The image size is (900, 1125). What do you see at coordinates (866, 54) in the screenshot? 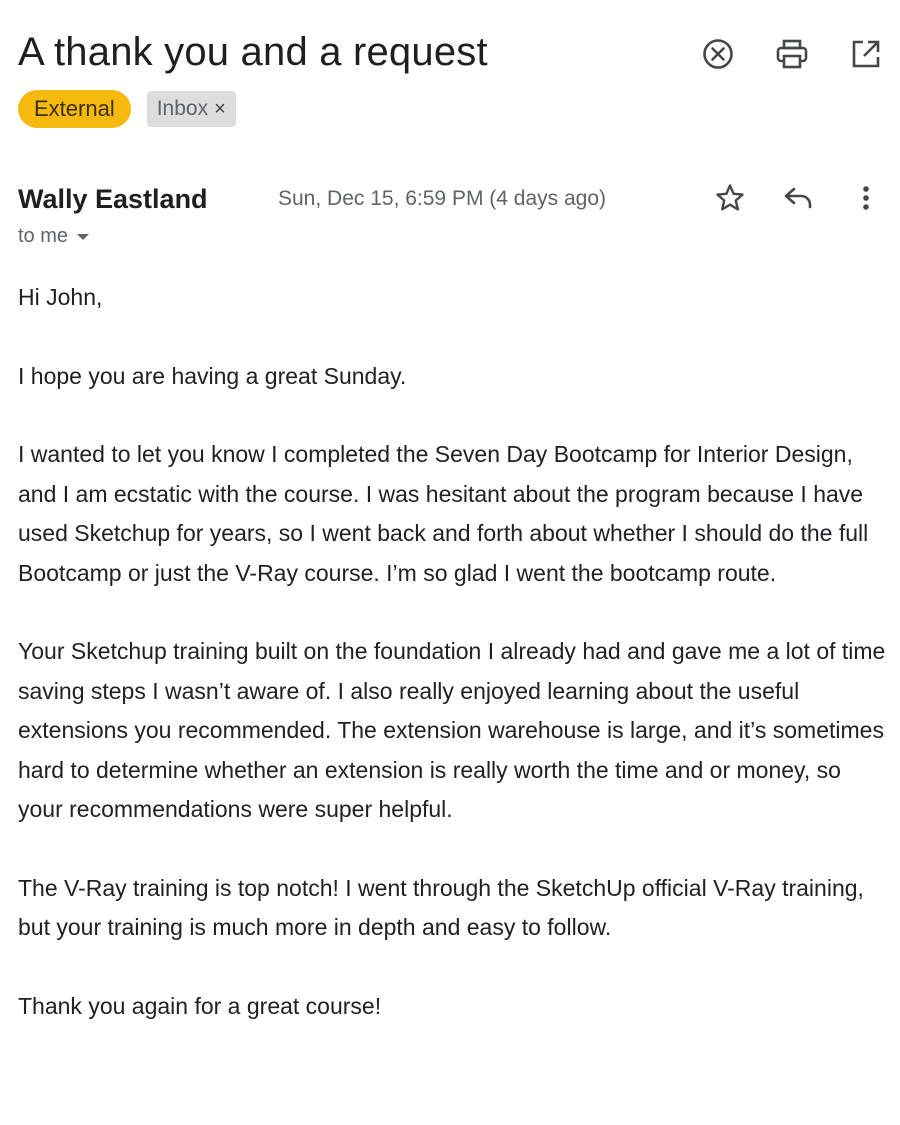
I see `open-in-new-window-icon` at bounding box center [866, 54].